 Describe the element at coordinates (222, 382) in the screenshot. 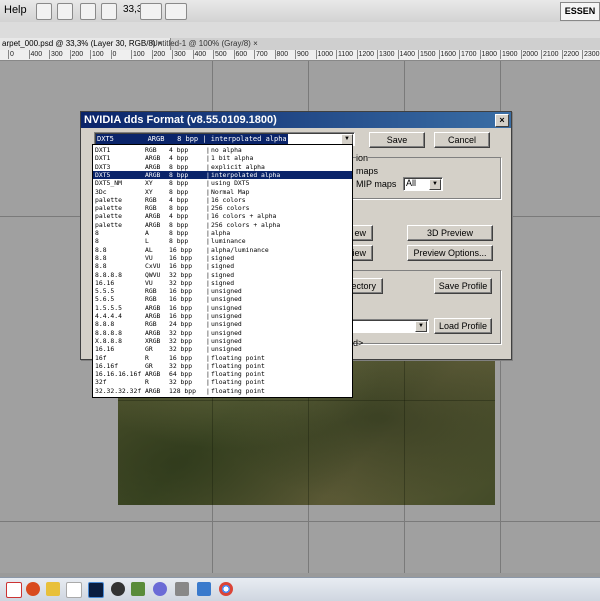

I see `format-option: 32f R 32 bpp floating point |` at that location.